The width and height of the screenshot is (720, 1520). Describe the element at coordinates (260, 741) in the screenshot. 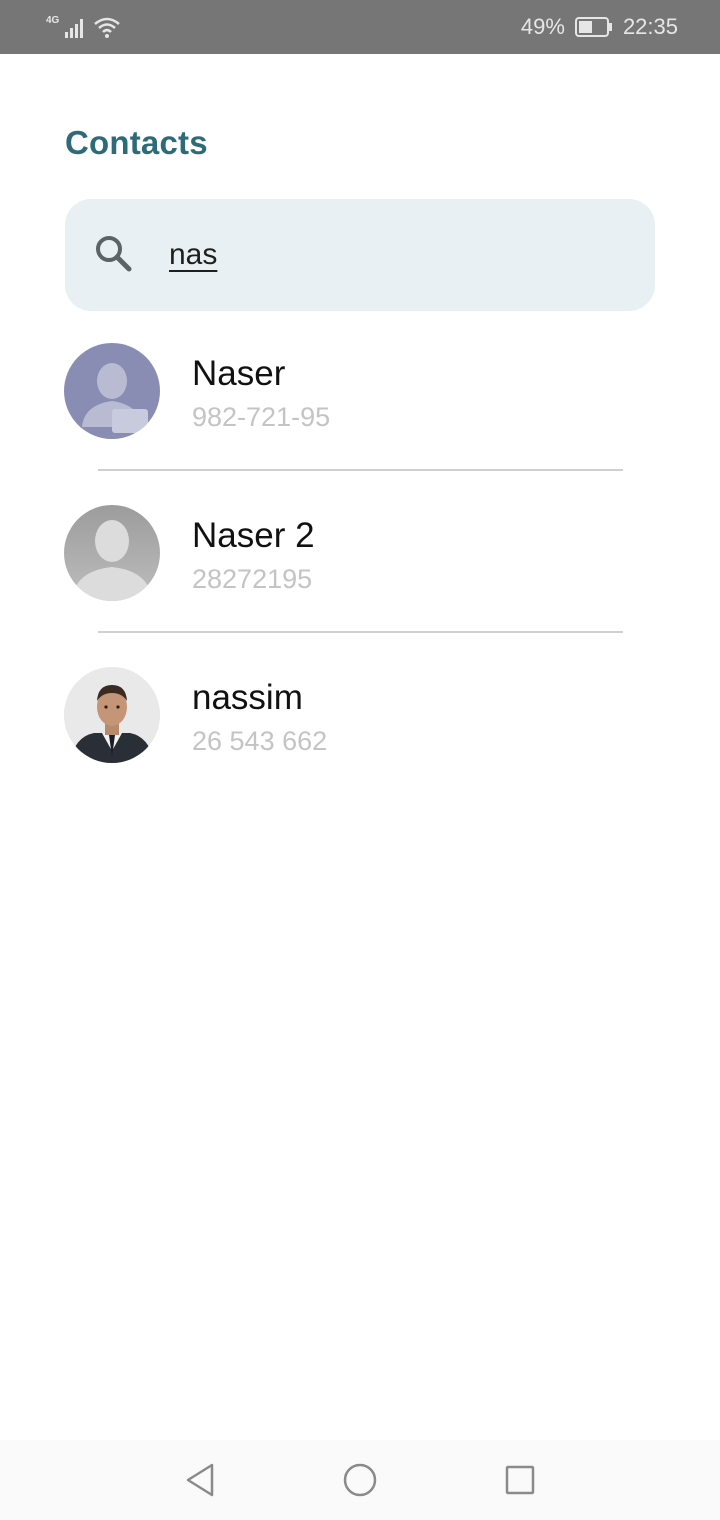

I see `contact-phone: 26 543 662` at that location.